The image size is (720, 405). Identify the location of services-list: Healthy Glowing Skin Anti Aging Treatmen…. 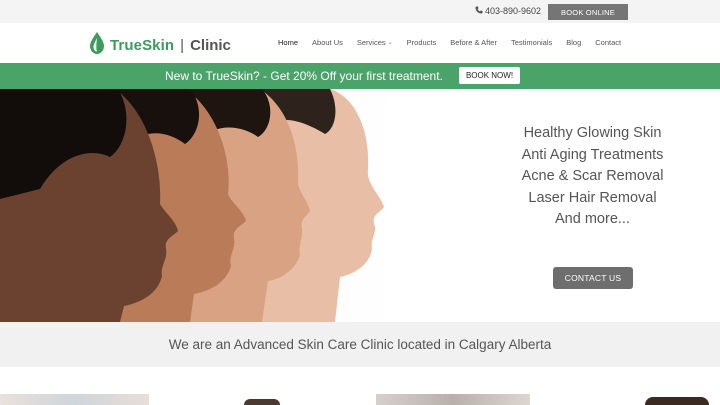
(592, 177).